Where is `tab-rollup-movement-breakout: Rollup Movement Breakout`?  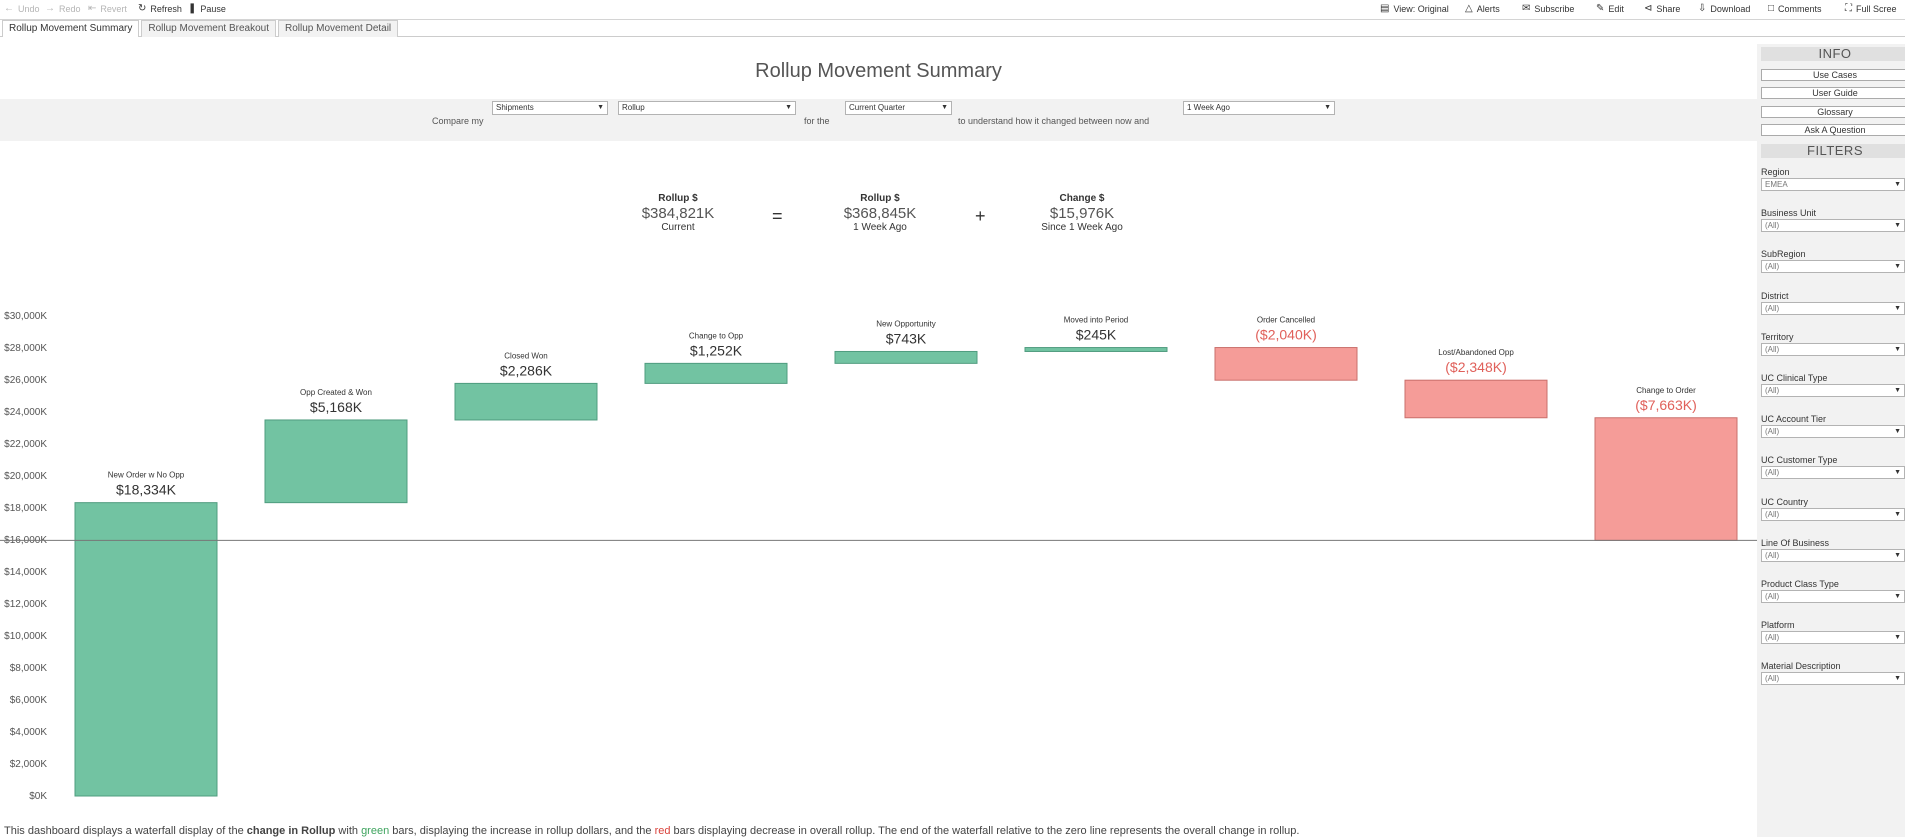 tab-rollup-movement-breakout: Rollup Movement Breakout is located at coordinates (208, 28).